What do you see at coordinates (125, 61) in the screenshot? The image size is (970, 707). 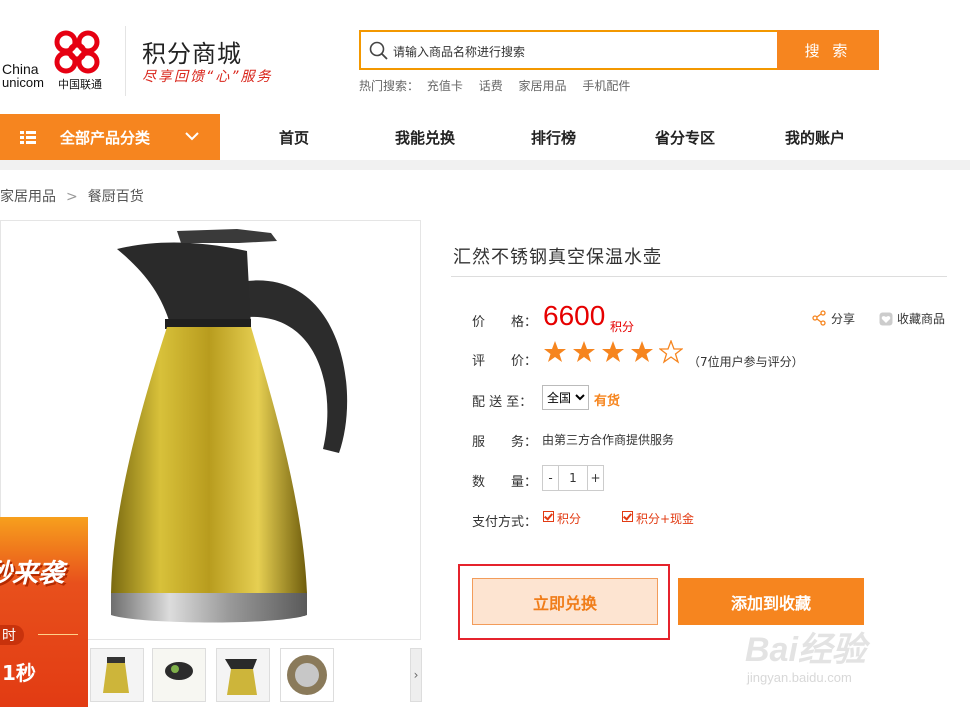 I see `logo-divider` at bounding box center [125, 61].